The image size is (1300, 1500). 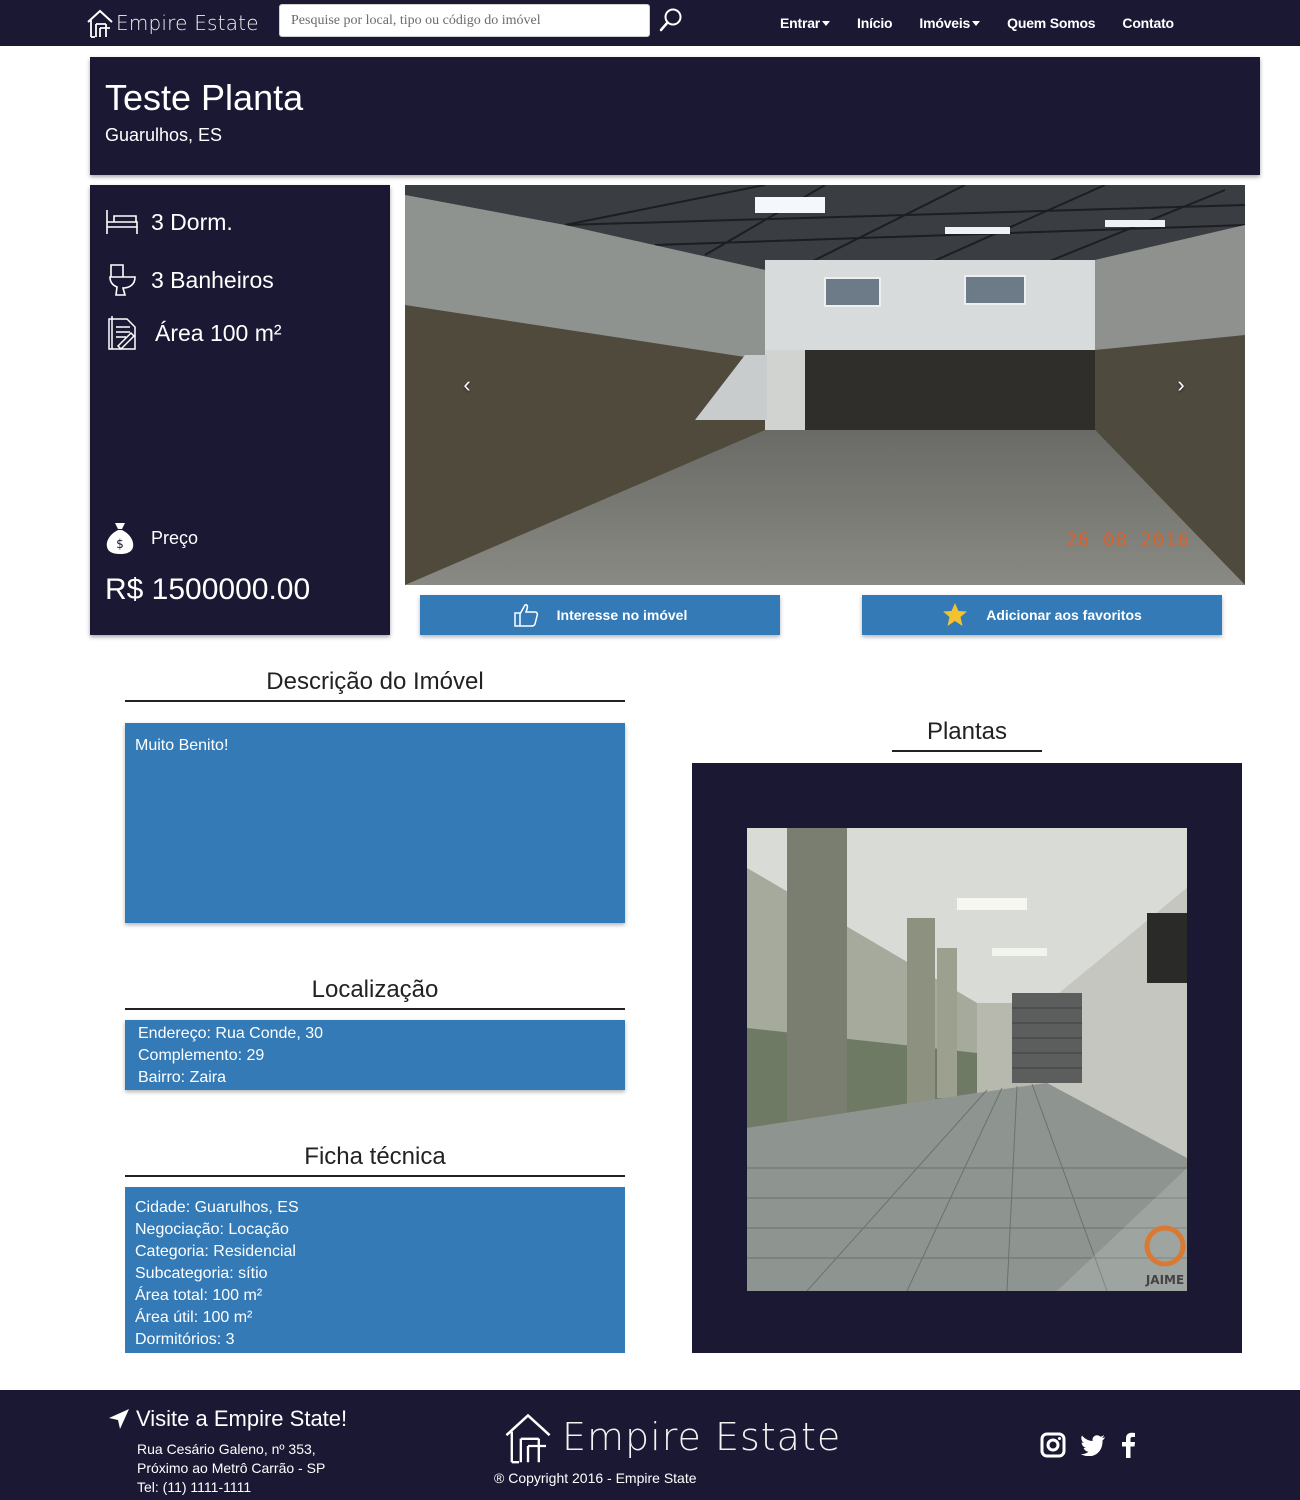 What do you see at coordinates (218, 332) in the screenshot?
I see `area-value: Área 100 m²` at bounding box center [218, 332].